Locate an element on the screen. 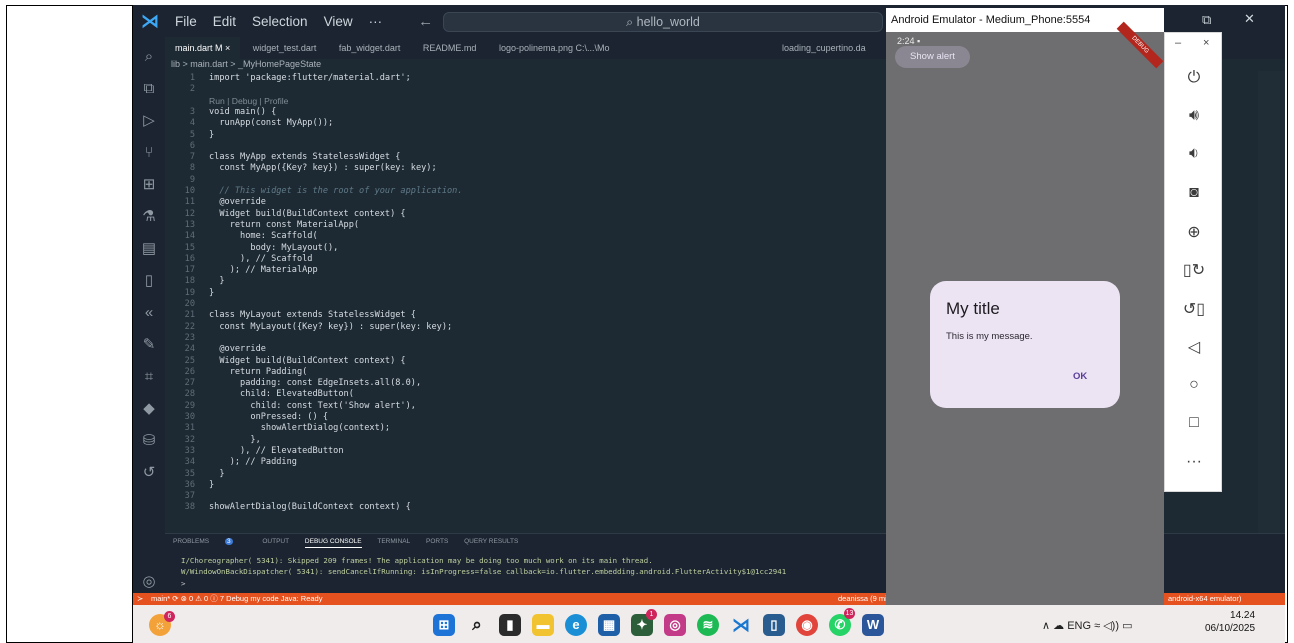 The image size is (1294, 643). wifi-icon: ≈ is located at coordinates (1097, 626).